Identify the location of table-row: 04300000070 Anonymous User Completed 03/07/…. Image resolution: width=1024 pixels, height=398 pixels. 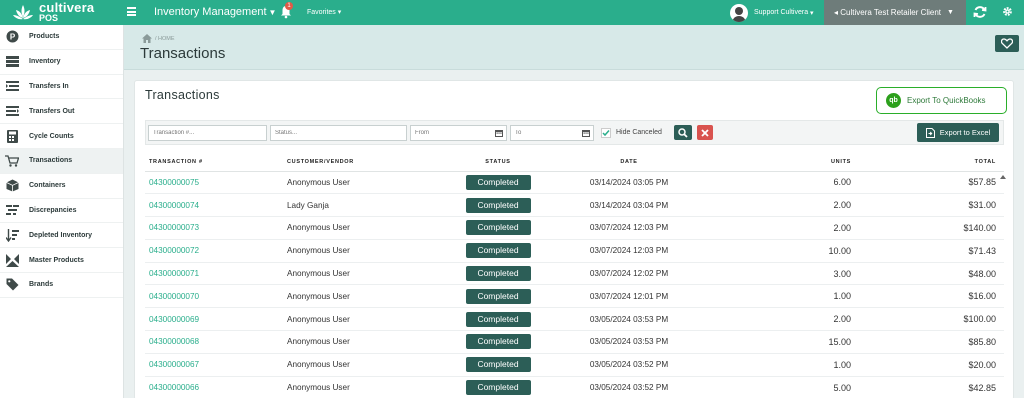
(574, 296).